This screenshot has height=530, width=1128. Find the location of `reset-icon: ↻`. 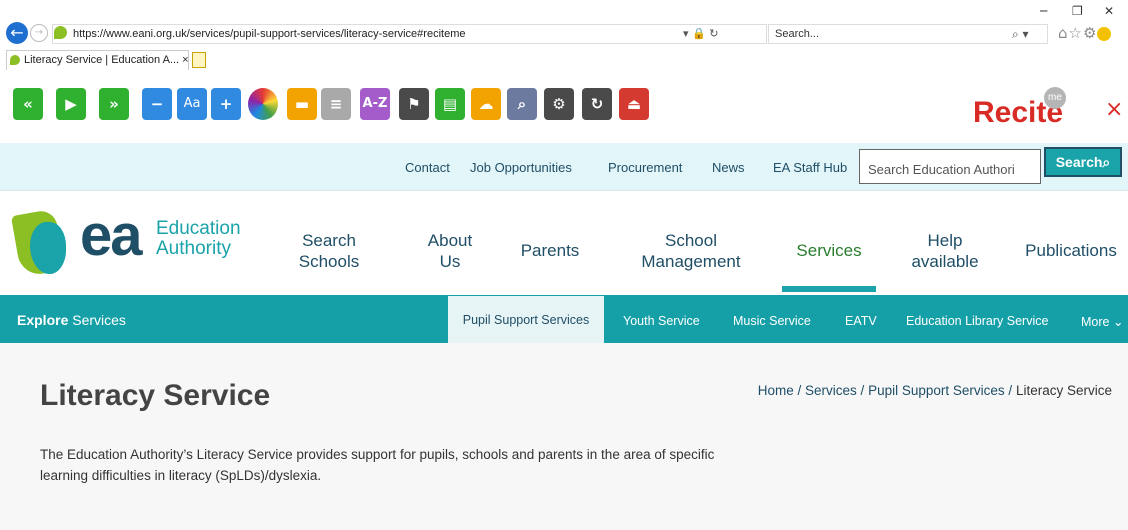

reset-icon: ↻ is located at coordinates (597, 104).